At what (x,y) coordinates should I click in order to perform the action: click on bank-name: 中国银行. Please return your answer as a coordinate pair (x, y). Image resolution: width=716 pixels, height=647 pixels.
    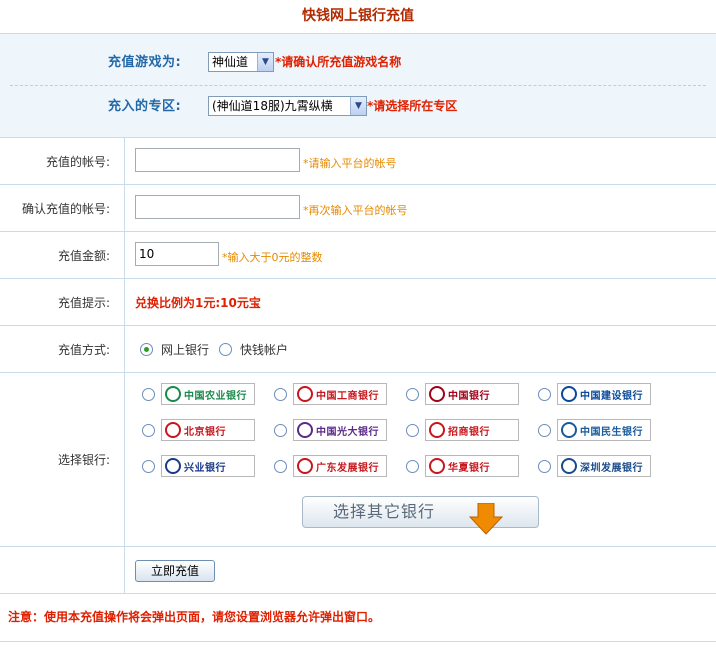
    Looking at the image, I should click on (469, 396).